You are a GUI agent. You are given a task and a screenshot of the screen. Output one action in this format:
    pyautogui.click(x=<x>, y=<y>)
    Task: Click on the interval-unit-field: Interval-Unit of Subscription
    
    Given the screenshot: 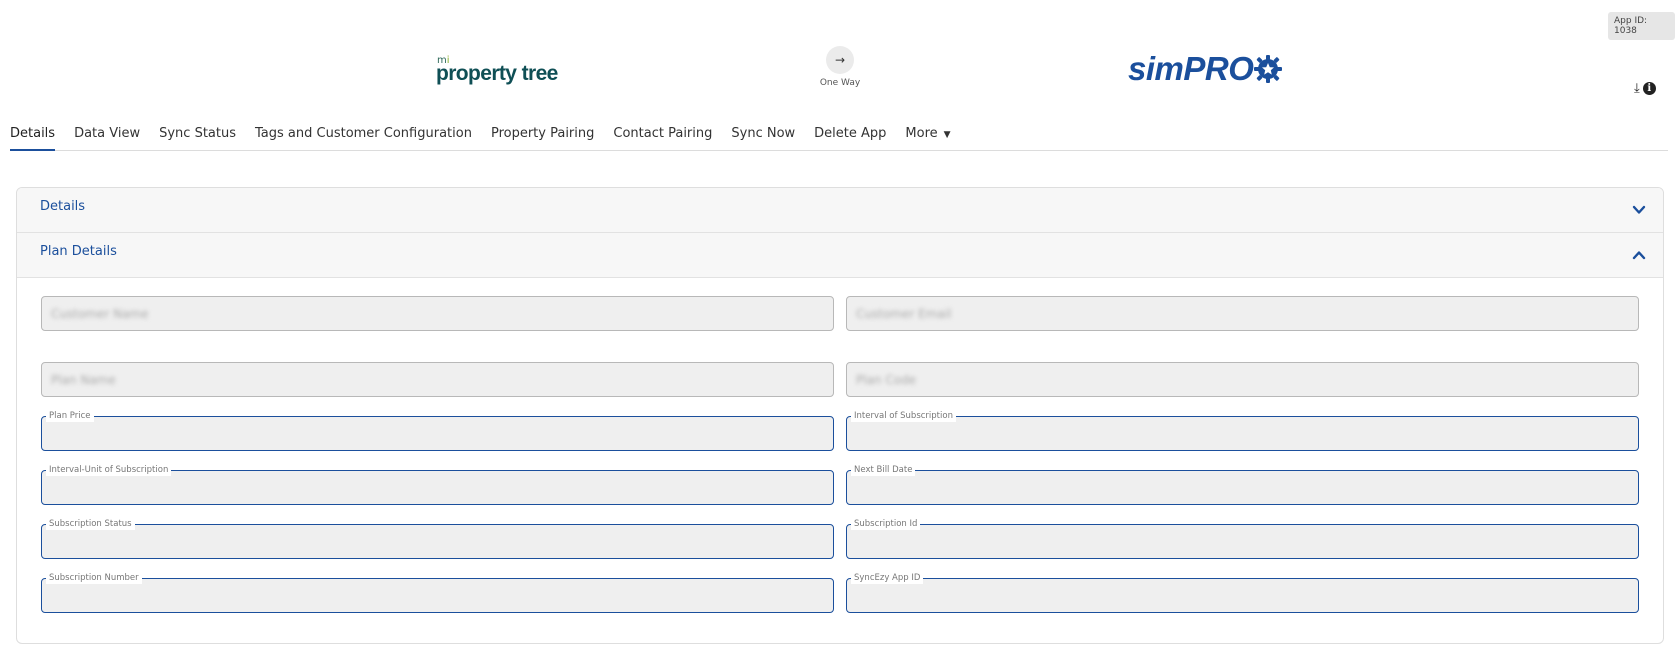 What is the action you would take?
    pyautogui.click(x=437, y=484)
    